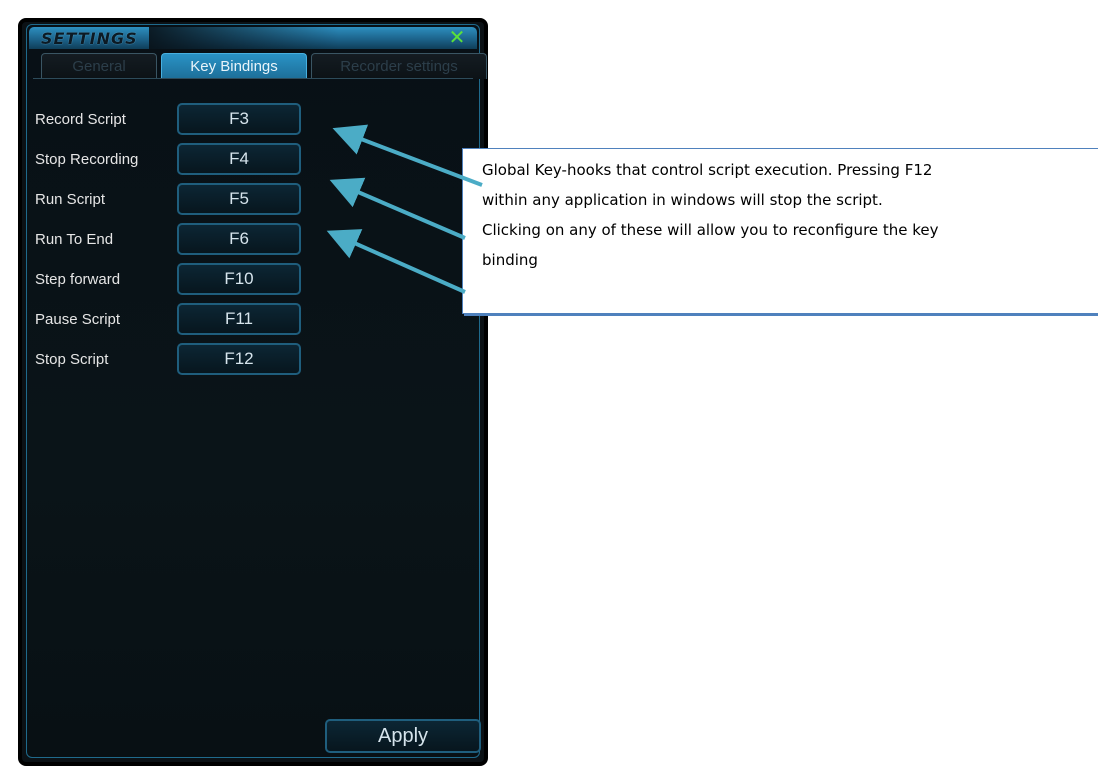  What do you see at coordinates (397, 208) in the screenshot?
I see `arrow-to-run-script` at bounding box center [397, 208].